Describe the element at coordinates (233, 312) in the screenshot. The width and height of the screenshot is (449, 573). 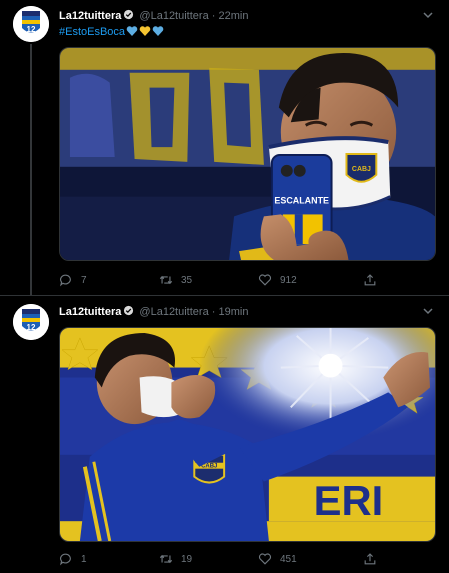
I see `timestamp: 19min` at that location.